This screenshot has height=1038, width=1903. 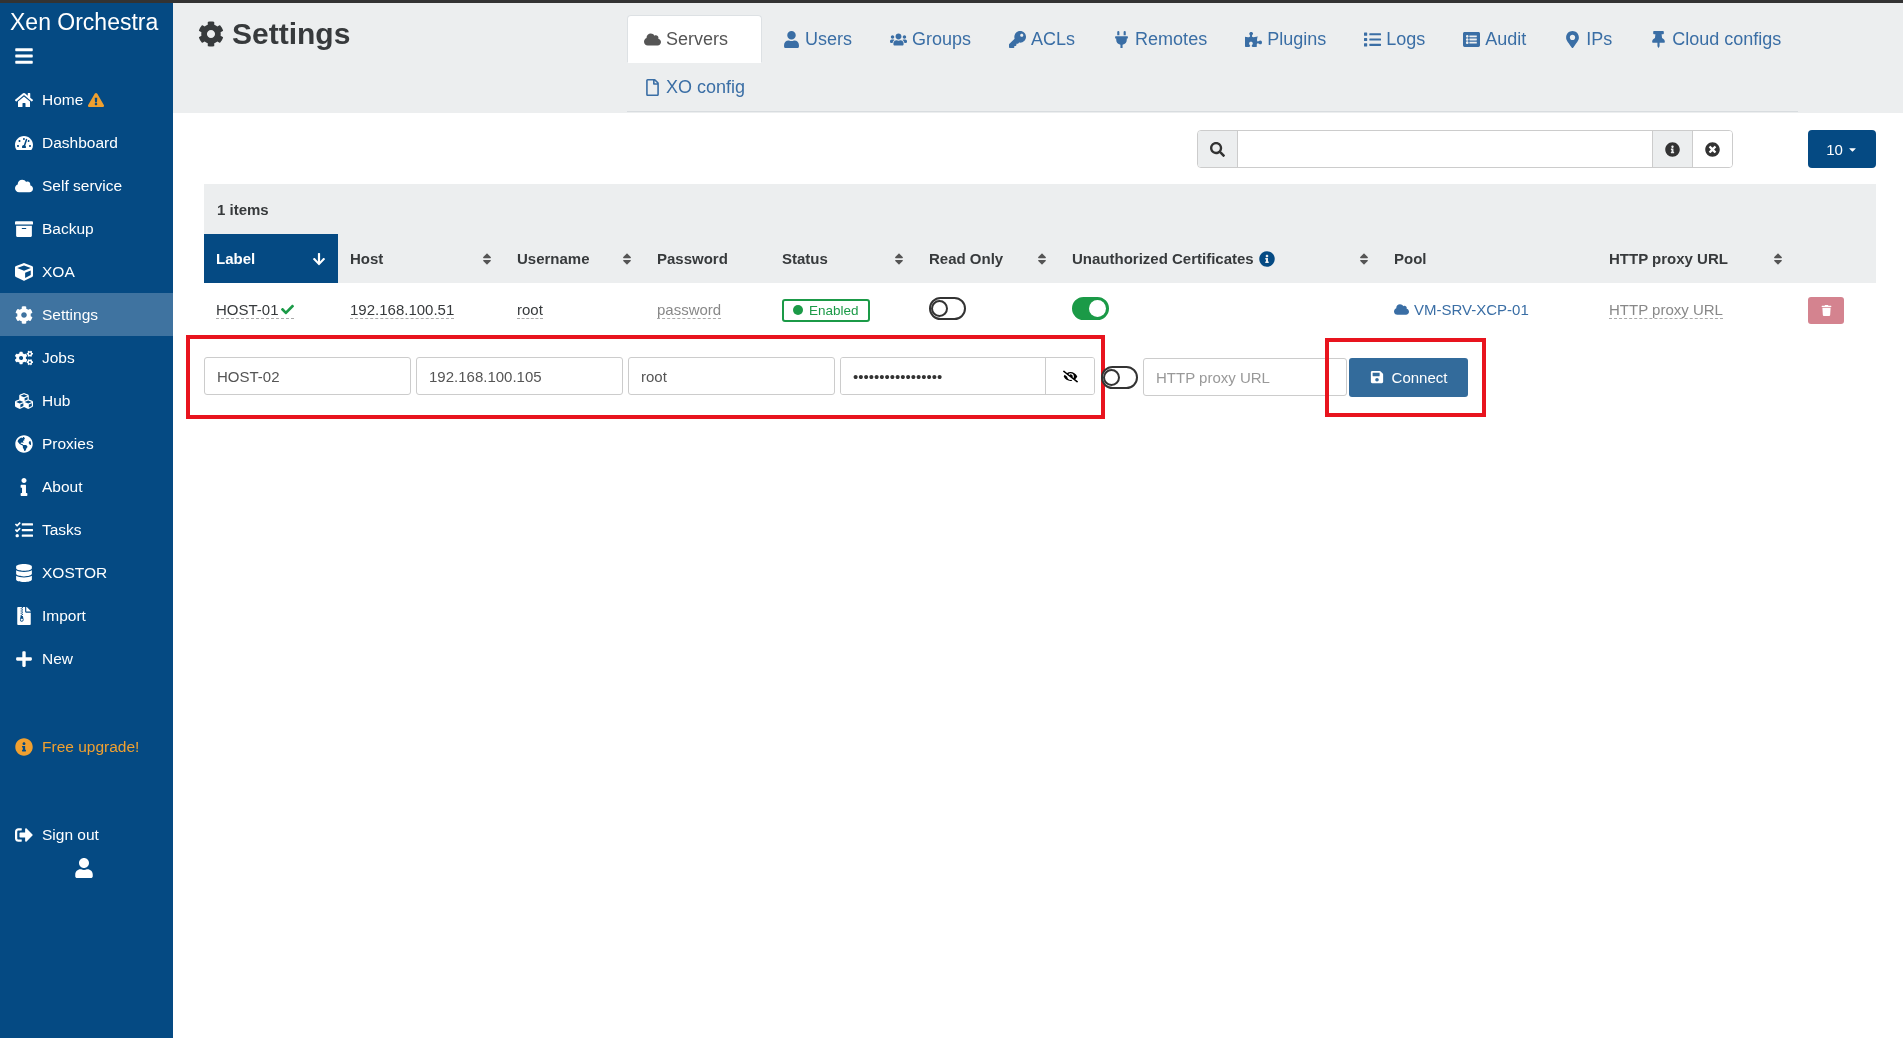 I want to click on tab: Remotes, so click(x=1160, y=39).